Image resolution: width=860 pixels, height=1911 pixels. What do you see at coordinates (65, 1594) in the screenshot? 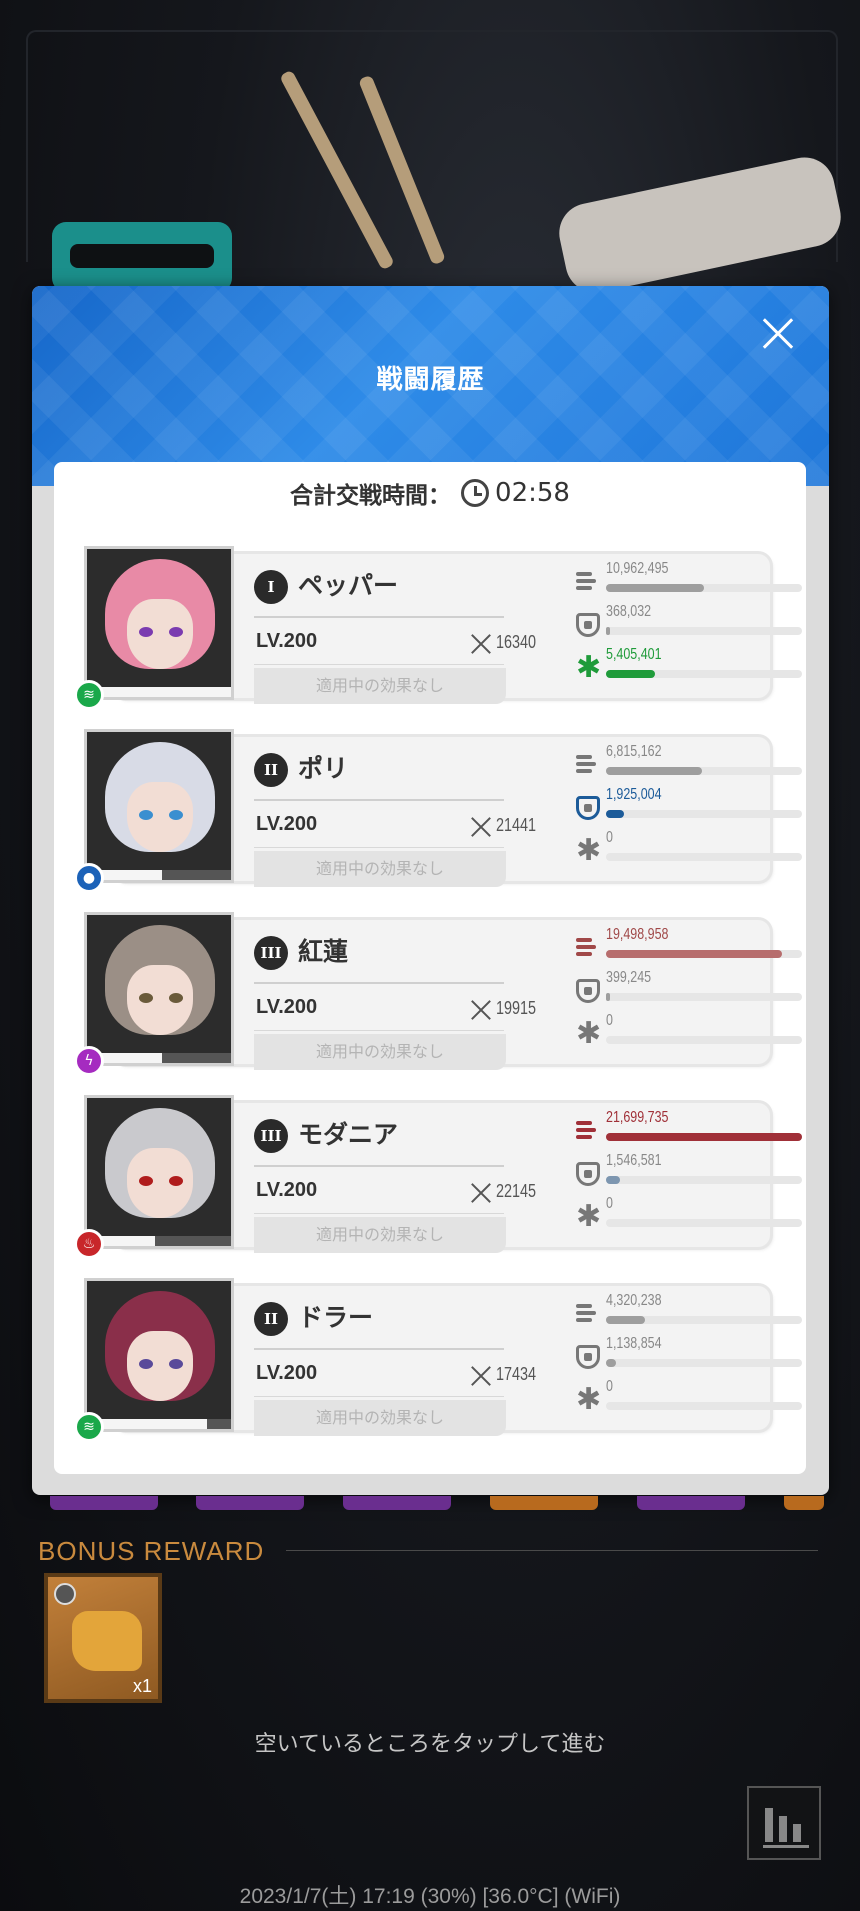
I see `shield-badge-icon` at bounding box center [65, 1594].